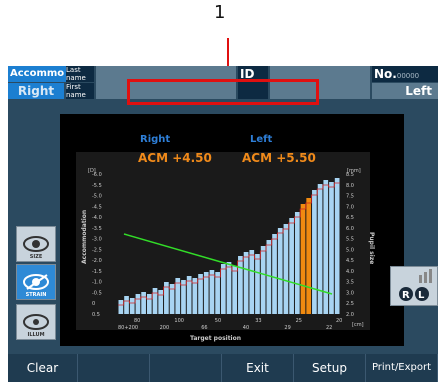 The width and height of the screenshot is (438, 382). What do you see at coordinates (406, 295) in the screenshot?
I see `svg-text: R` at bounding box center [406, 295].